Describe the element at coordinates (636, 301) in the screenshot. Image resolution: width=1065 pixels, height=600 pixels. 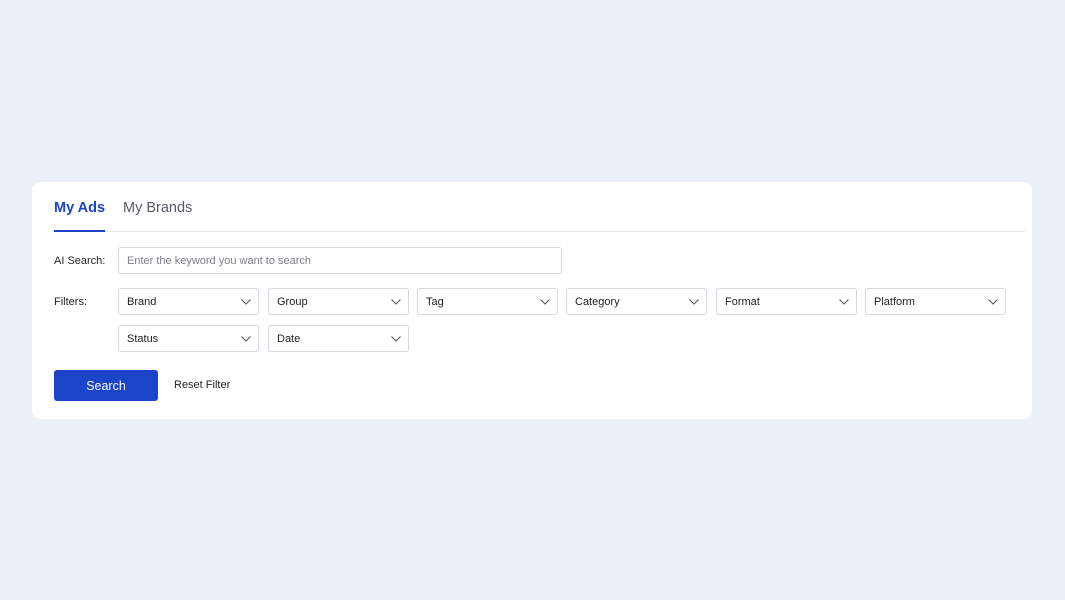
I see `filter-category-select: Category` at that location.